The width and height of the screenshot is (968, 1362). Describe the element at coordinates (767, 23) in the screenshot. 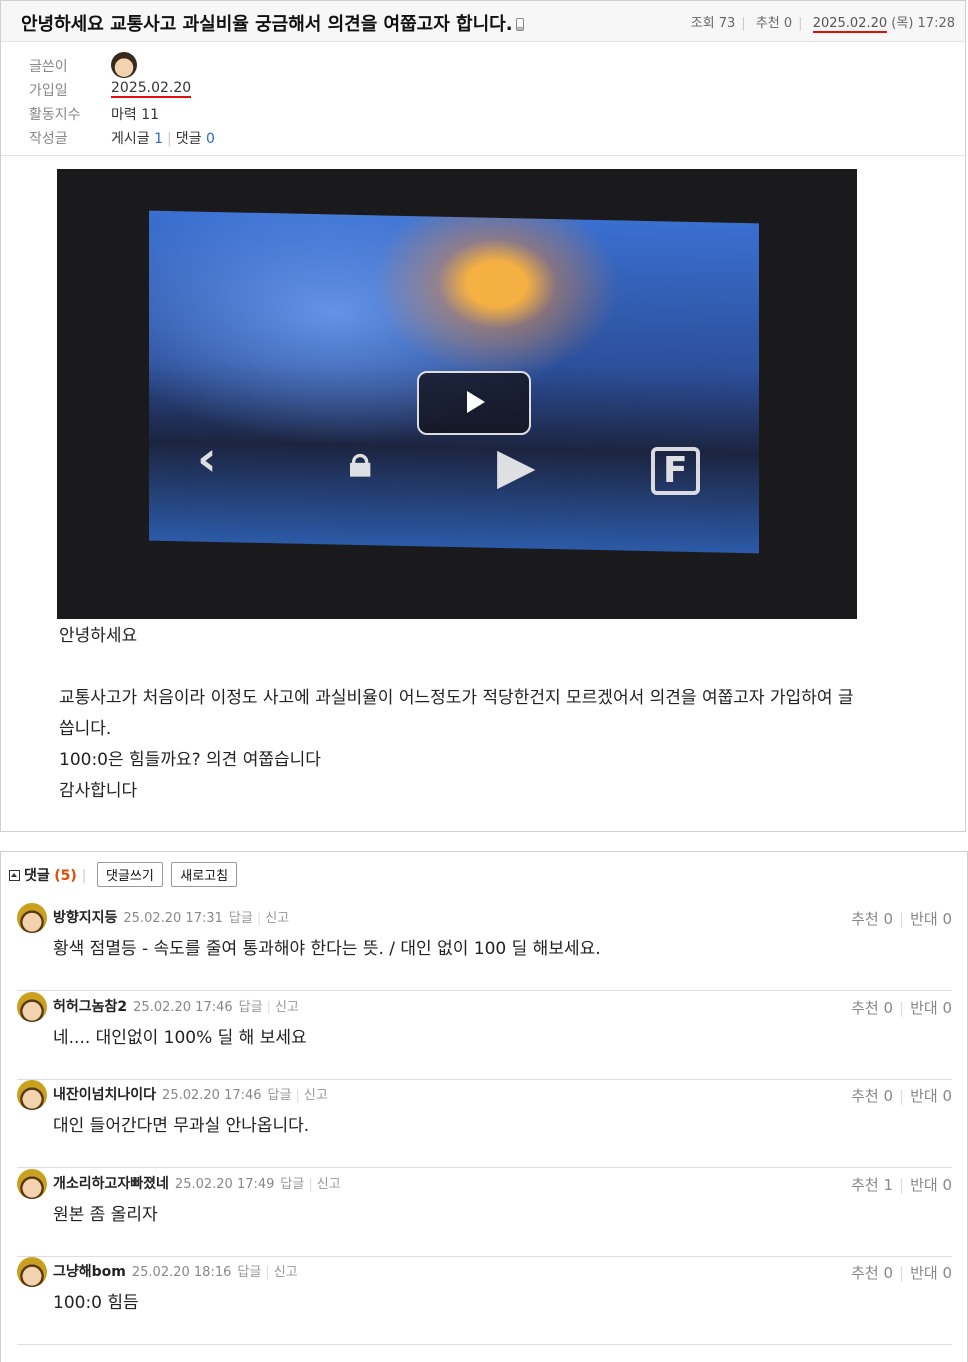

I see `recommend-label: 추천` at that location.